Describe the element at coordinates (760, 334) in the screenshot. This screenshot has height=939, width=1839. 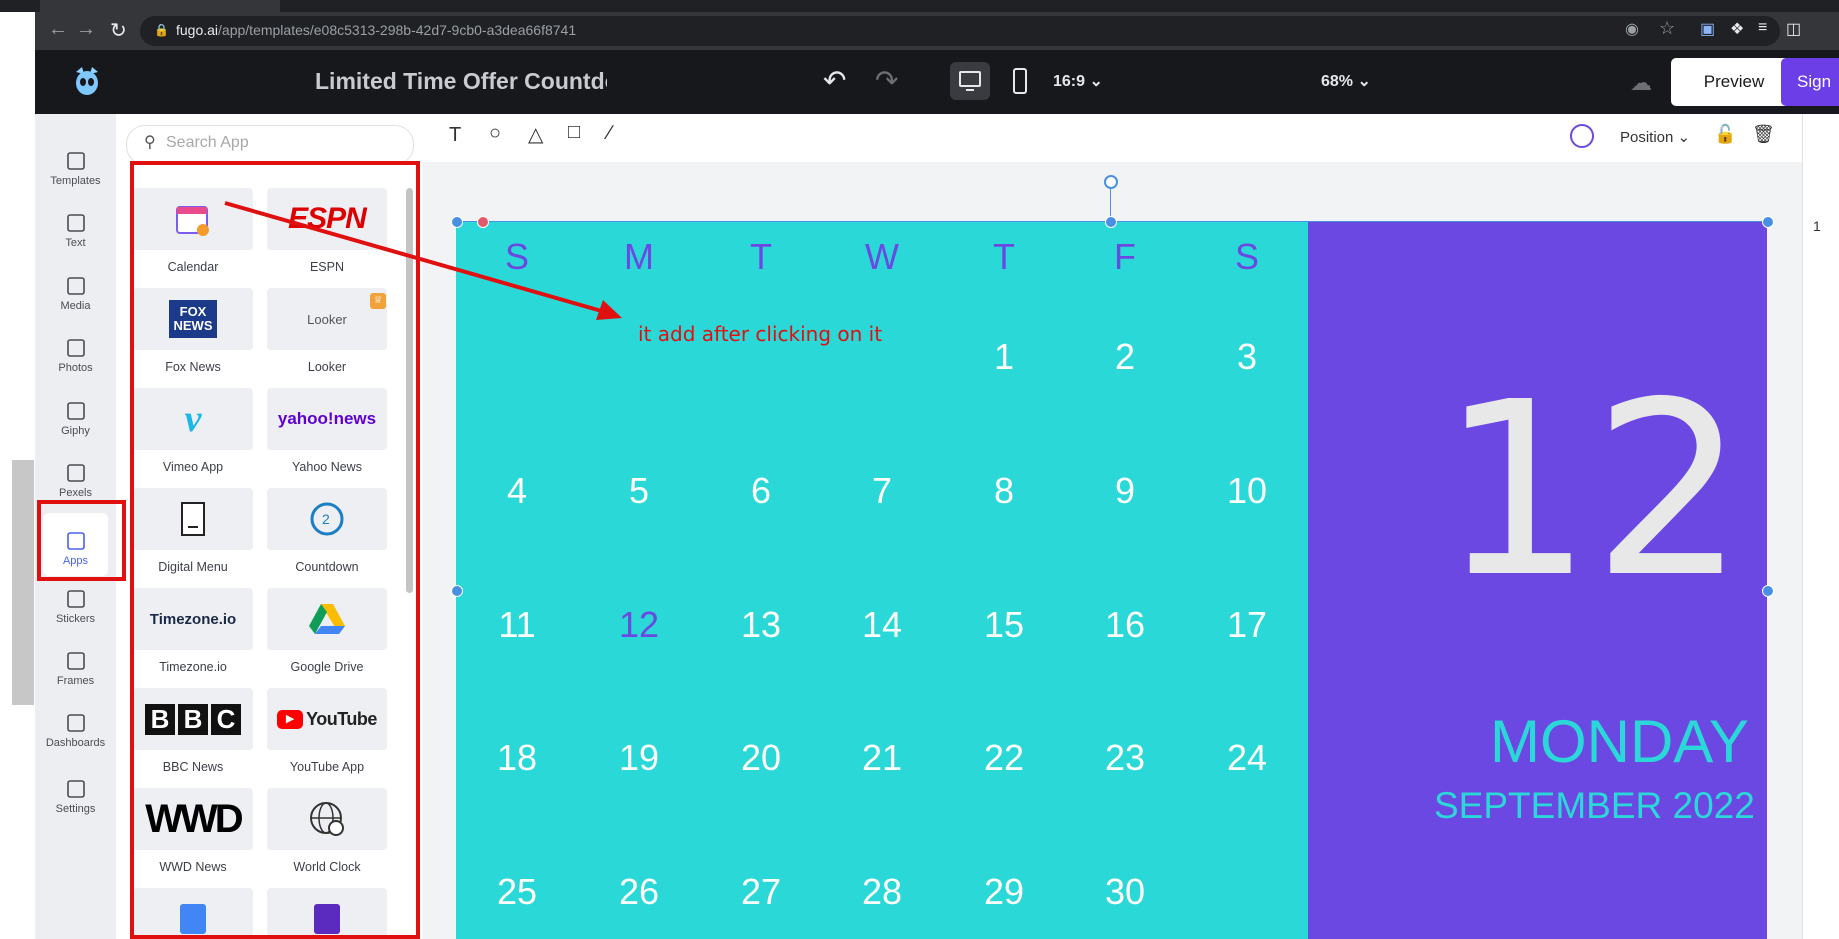
I see `annotation-text: it add after clicking on it` at that location.